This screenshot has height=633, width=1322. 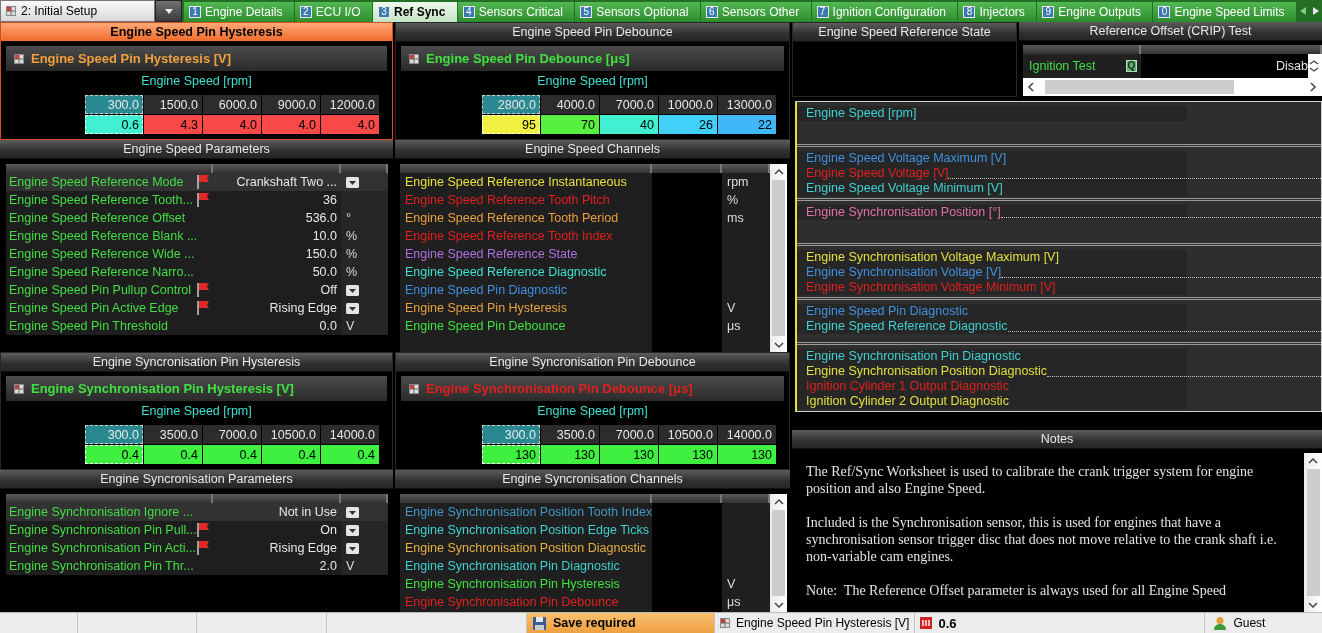 What do you see at coordinates (907, 401) in the screenshot?
I see `channel-label: Ignition Cylinder 2 Output Diagnostic` at bounding box center [907, 401].